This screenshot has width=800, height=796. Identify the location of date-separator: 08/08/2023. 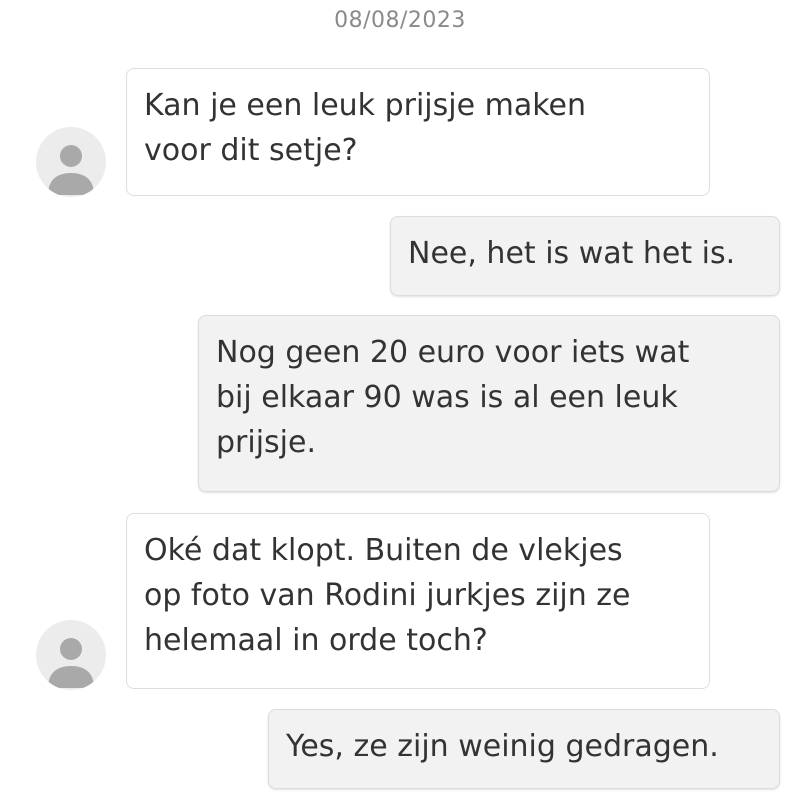
(400, 20).